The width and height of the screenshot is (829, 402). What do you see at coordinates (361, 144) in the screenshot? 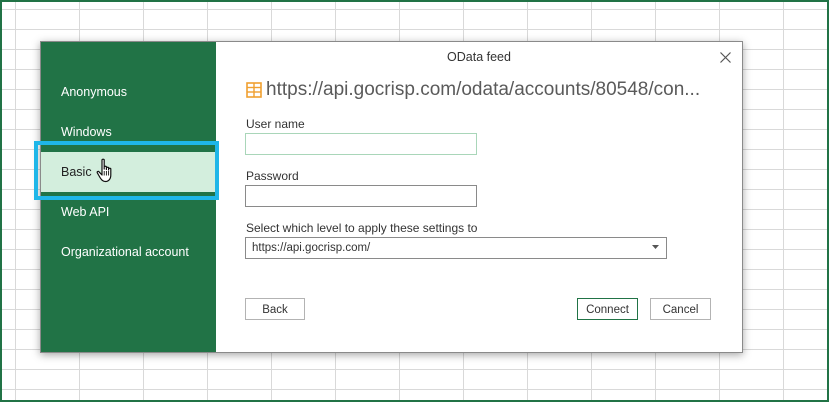
I see `username-field` at bounding box center [361, 144].